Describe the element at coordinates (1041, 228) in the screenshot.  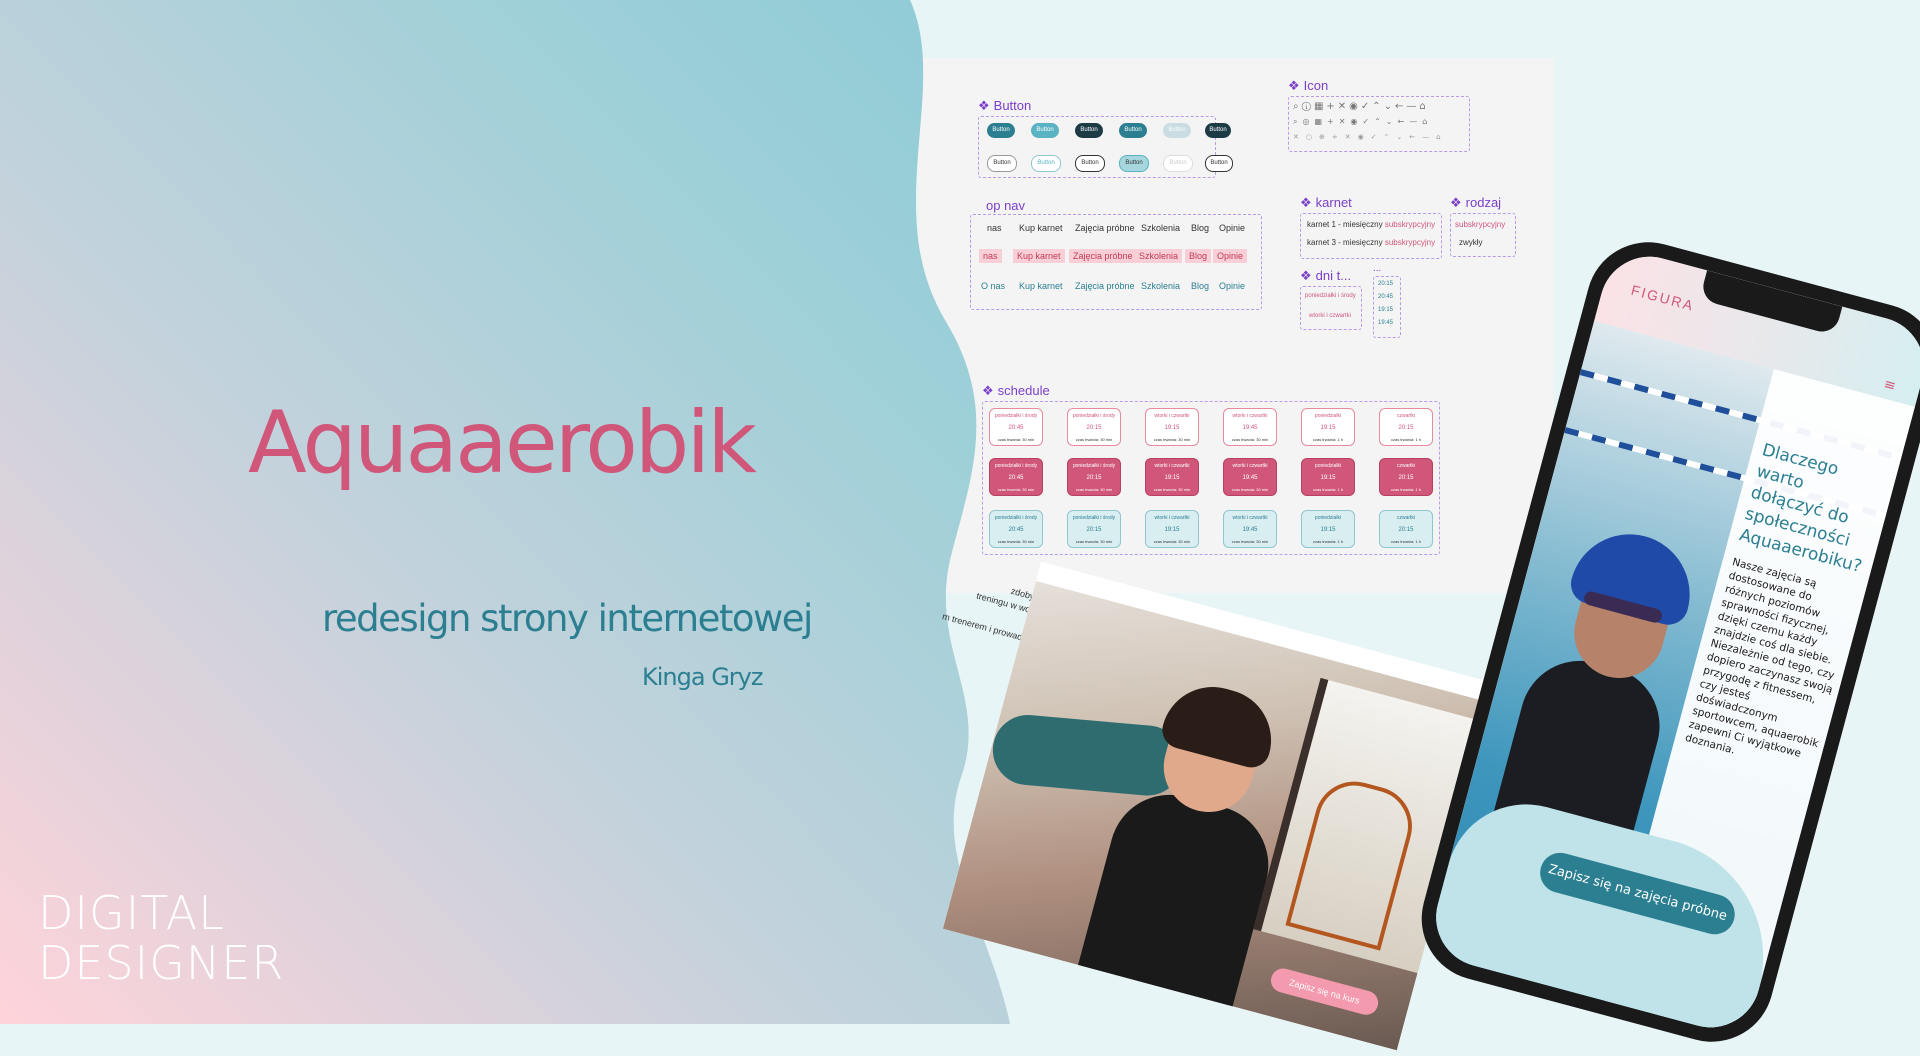
I see `nav-item: Kup karnet` at that location.